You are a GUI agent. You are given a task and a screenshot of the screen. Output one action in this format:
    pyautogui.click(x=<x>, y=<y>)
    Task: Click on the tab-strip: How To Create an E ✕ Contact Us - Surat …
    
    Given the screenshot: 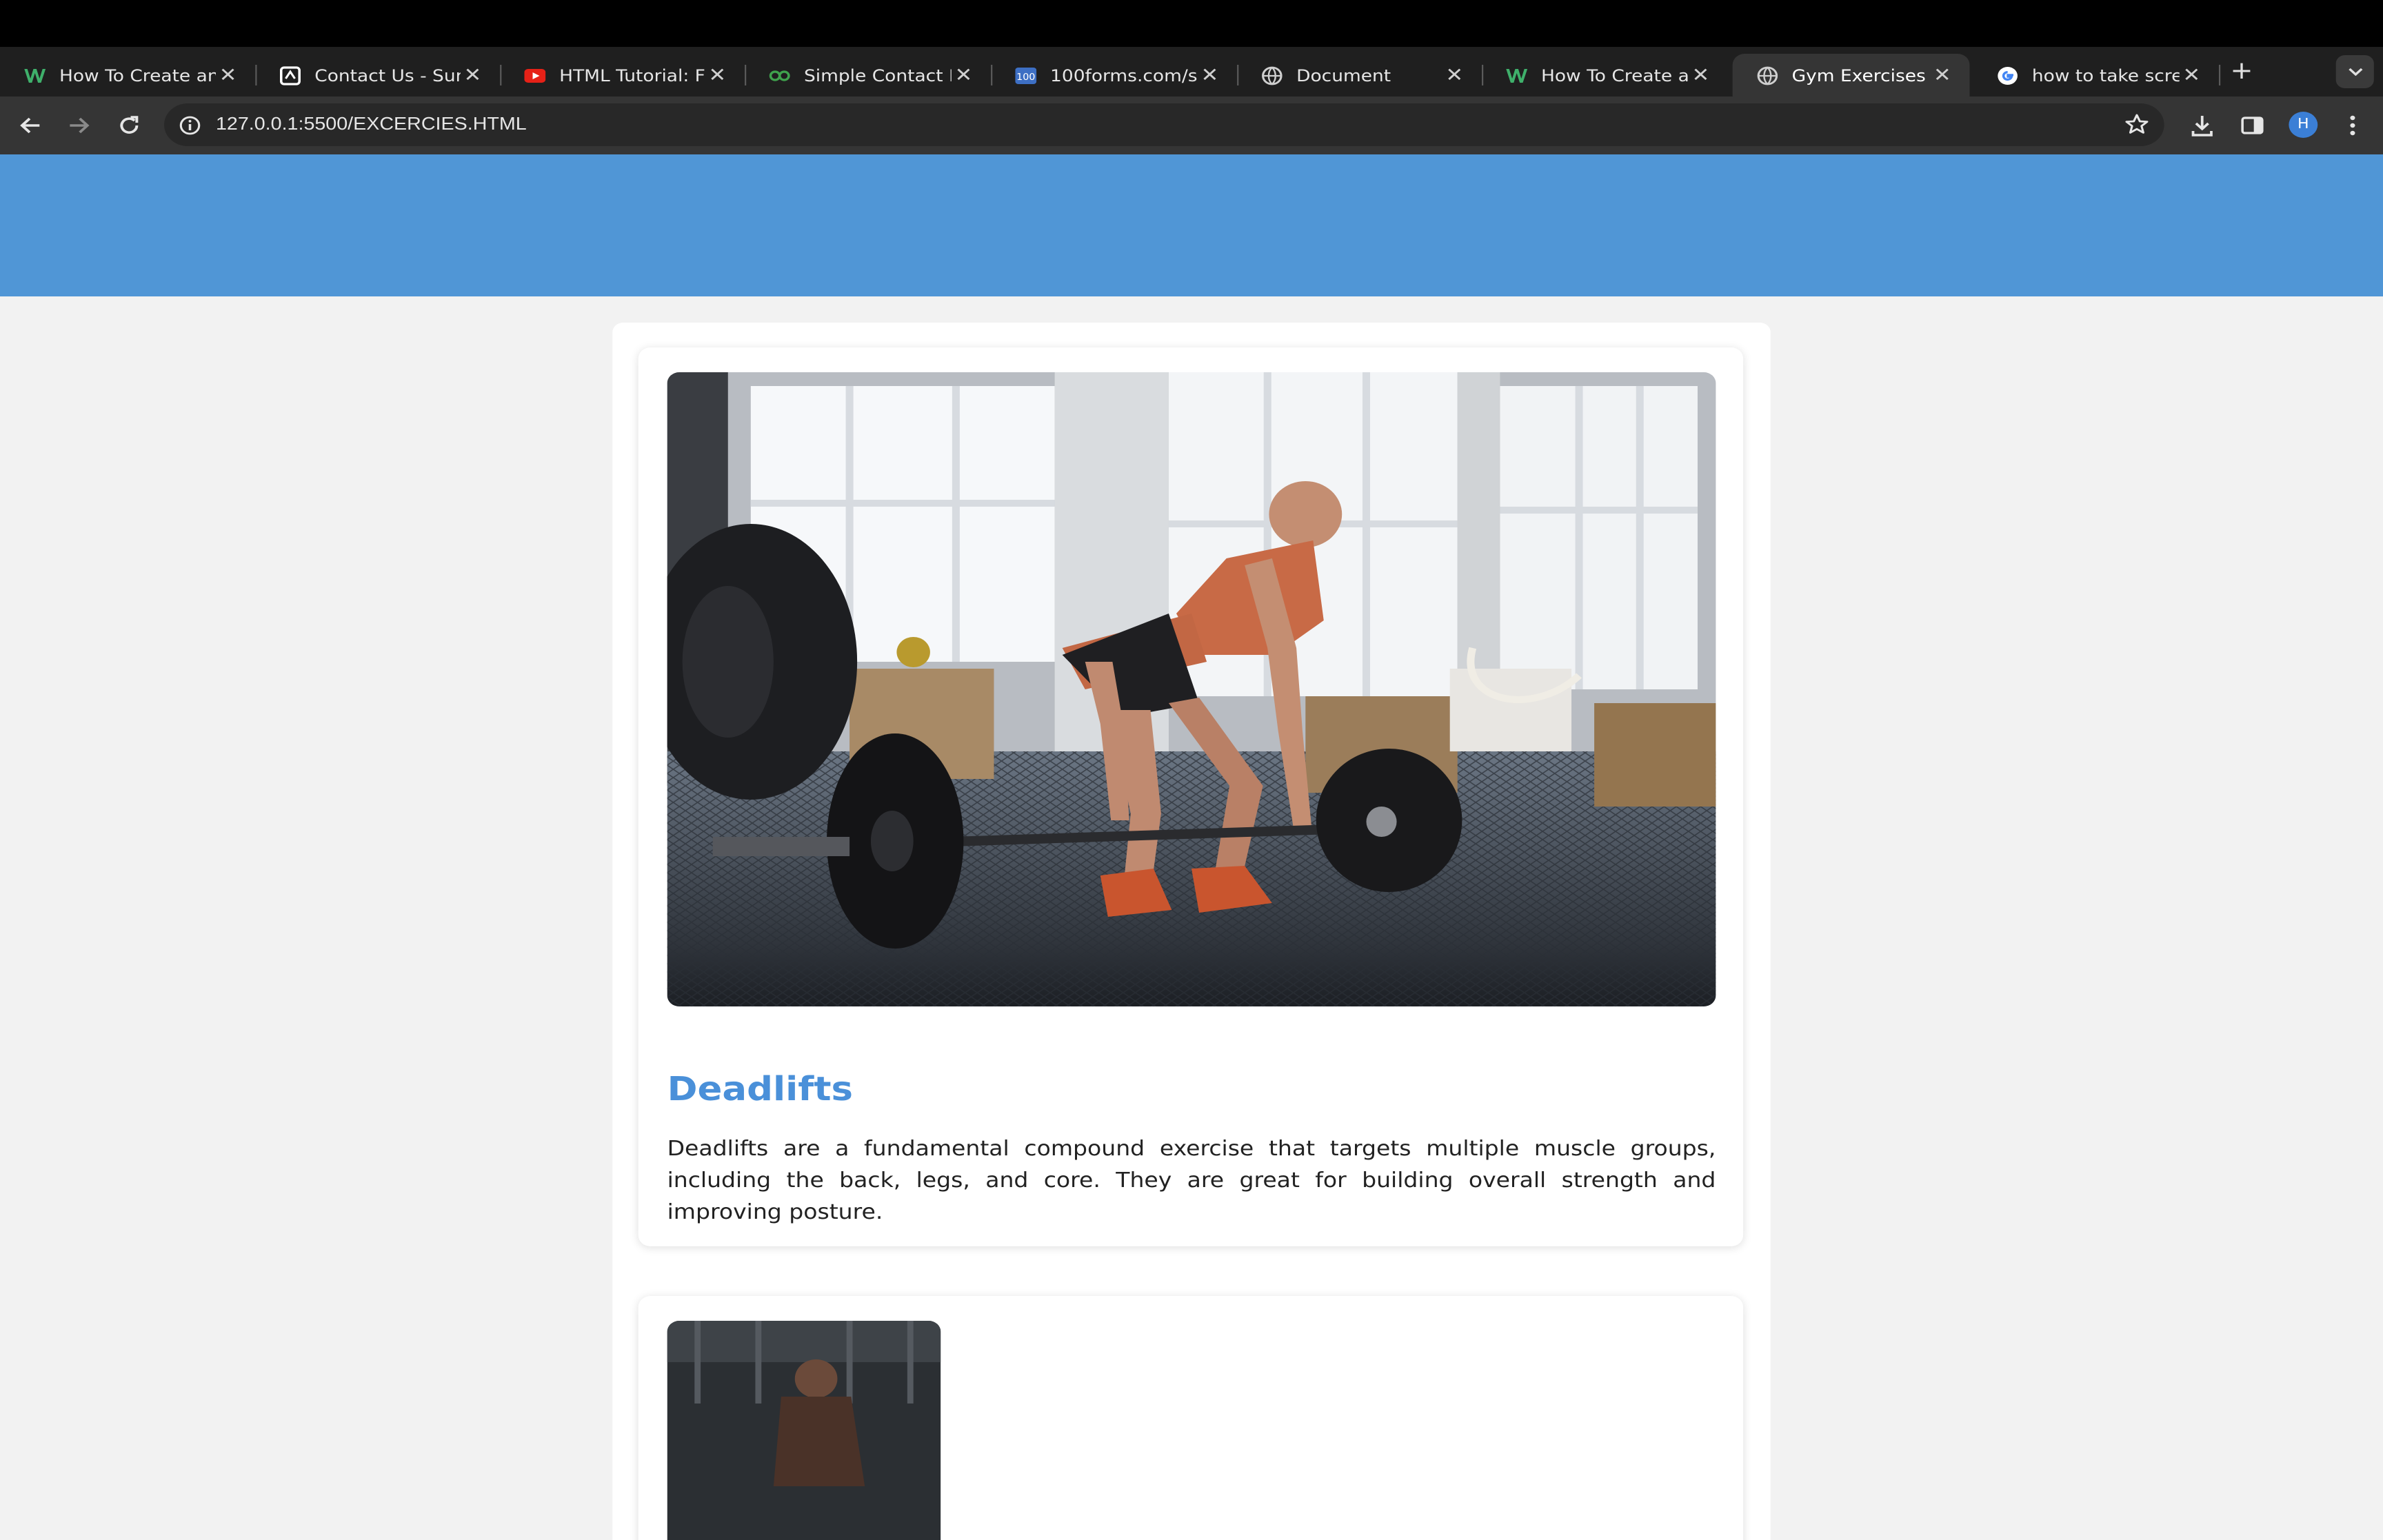 What is the action you would take?
    pyautogui.click(x=1191, y=72)
    